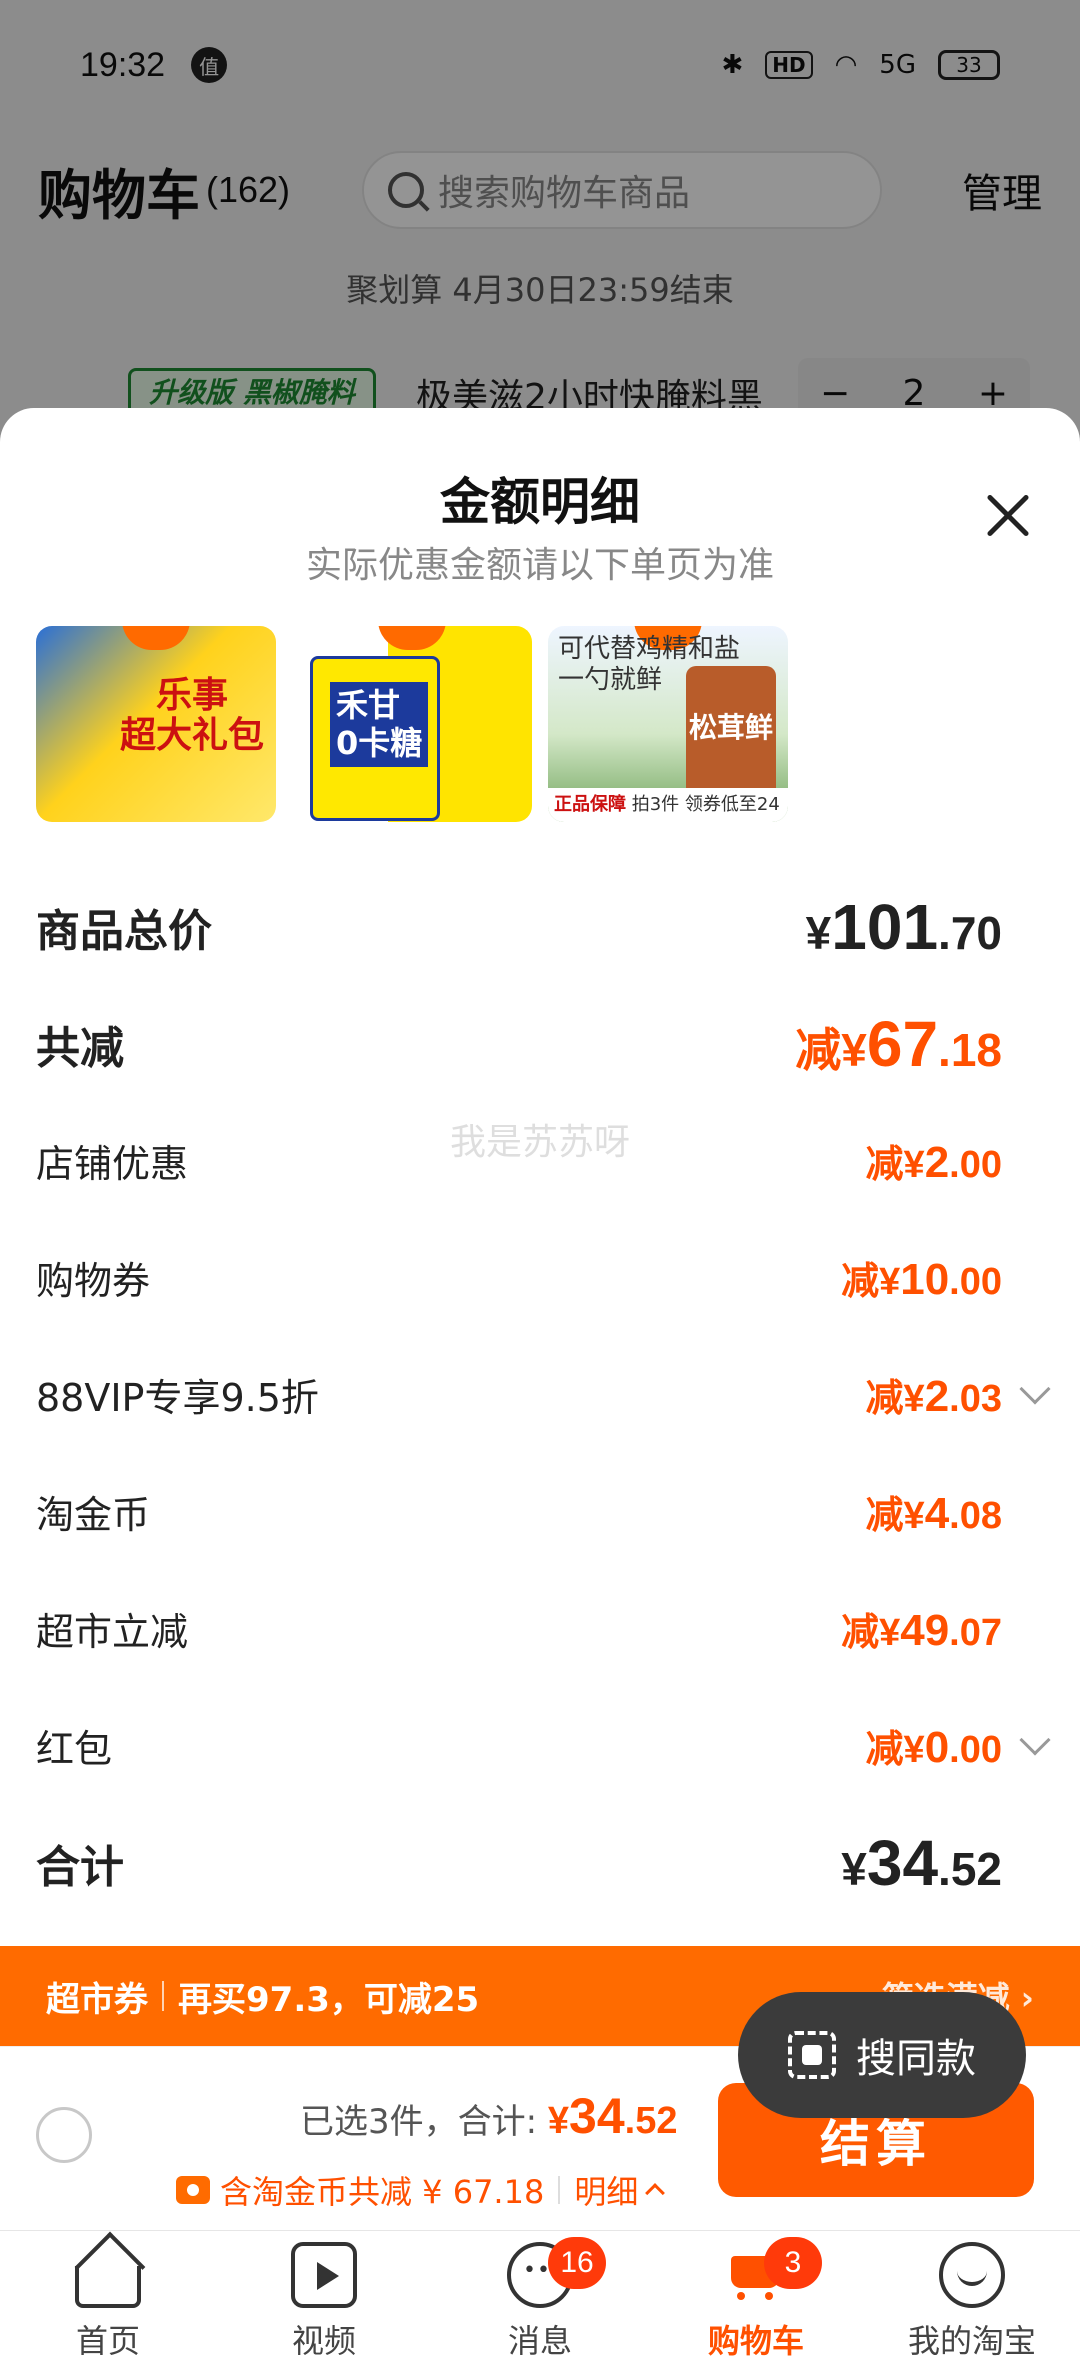 Image resolution: width=1080 pixels, height=2376 pixels. I want to click on tab-home: 首页, so click(108, 2303).